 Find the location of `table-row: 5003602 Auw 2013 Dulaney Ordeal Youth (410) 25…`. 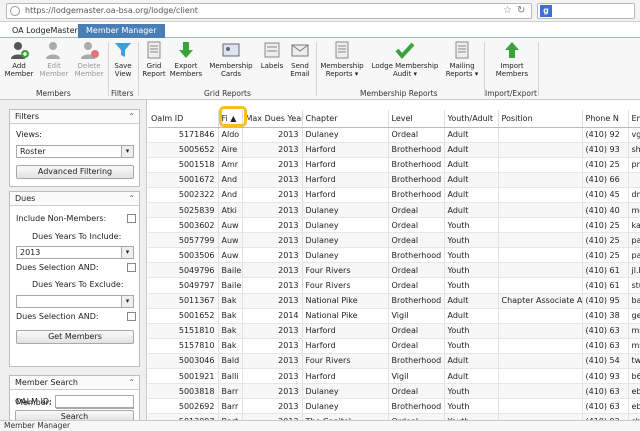

table-row: 5003602 Auw 2013 Dulaney Ordeal Youth (410) 25… is located at coordinates (394, 225).